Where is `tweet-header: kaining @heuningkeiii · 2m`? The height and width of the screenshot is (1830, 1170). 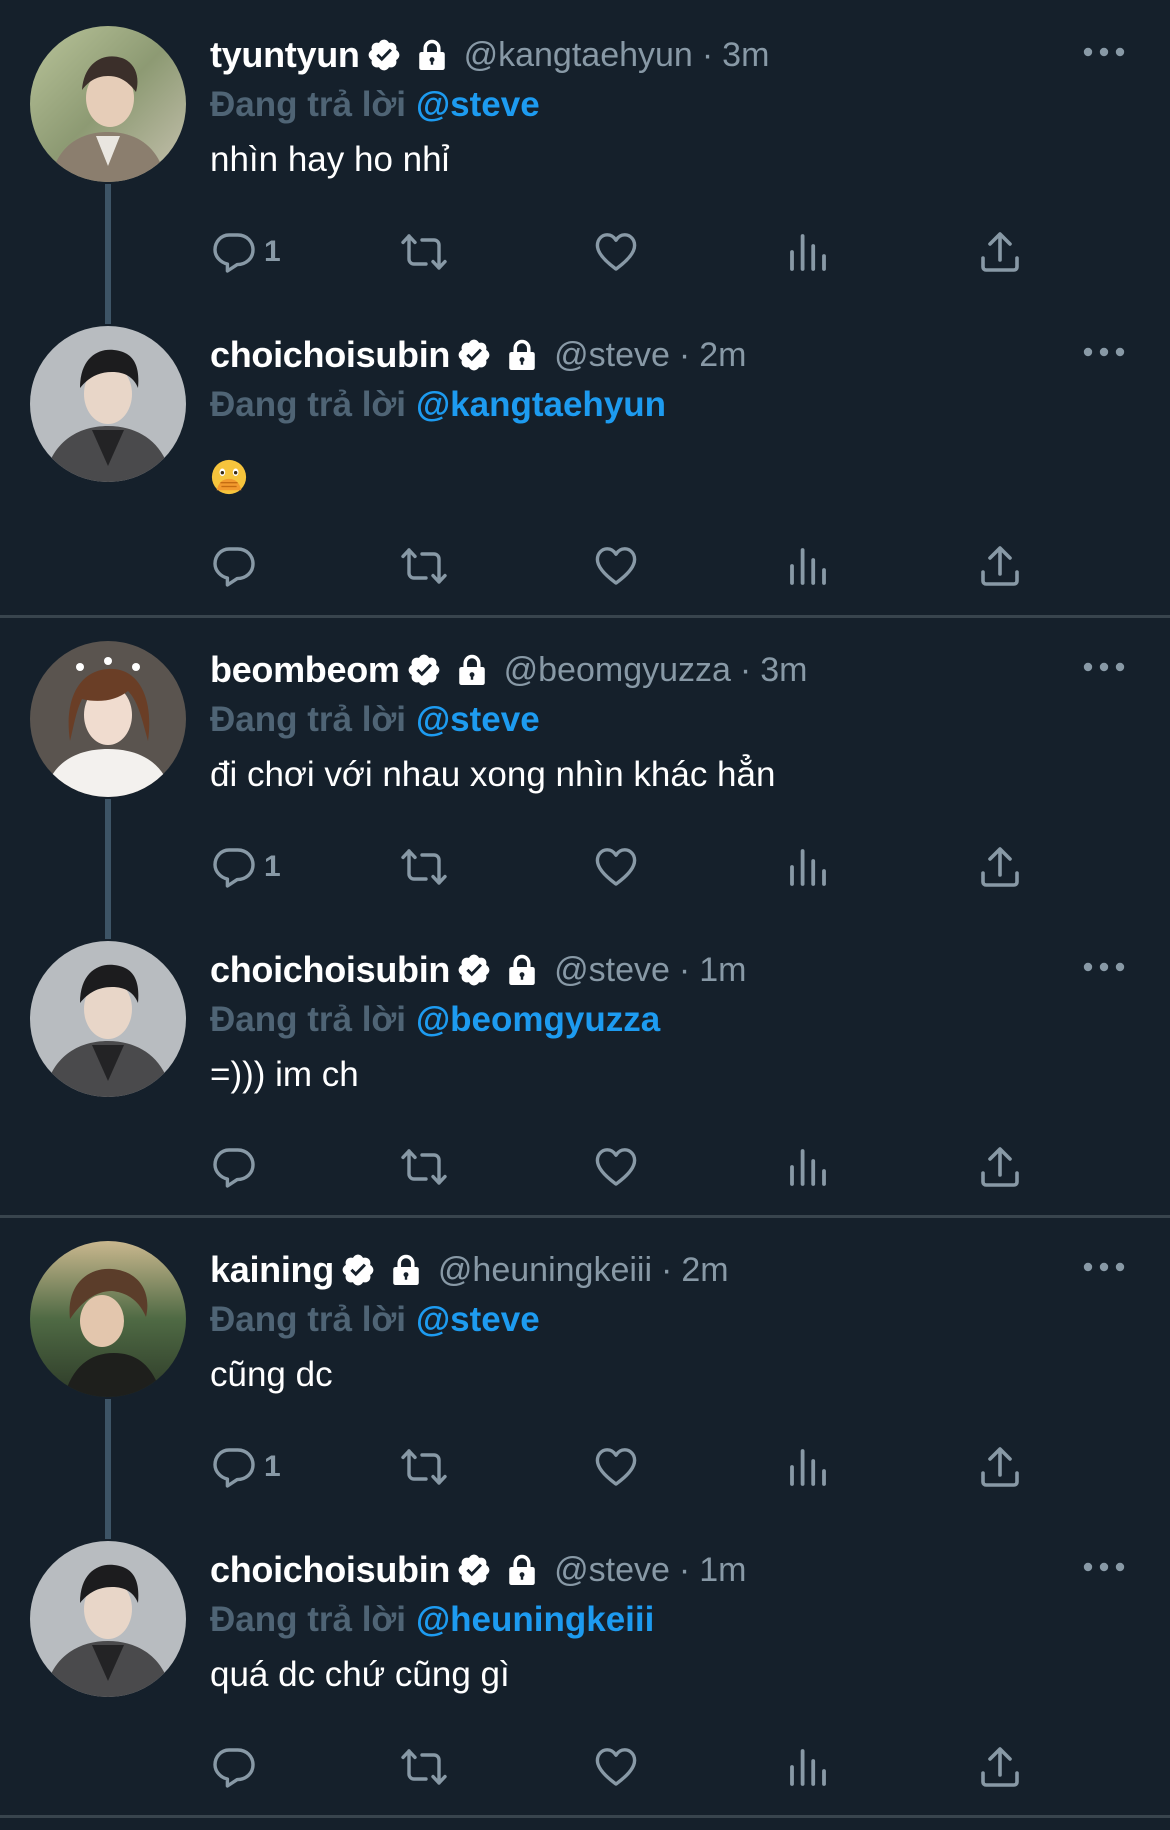
tweet-header: kaining @heuningkeiii · 2m is located at coordinates (469, 1270).